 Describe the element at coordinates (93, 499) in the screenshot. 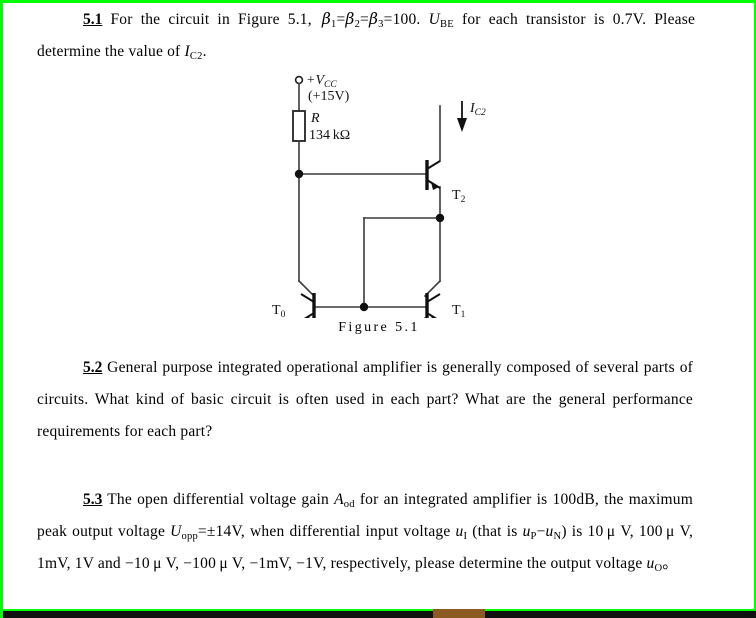

I see `problem-number-5-3: 5.3` at that location.